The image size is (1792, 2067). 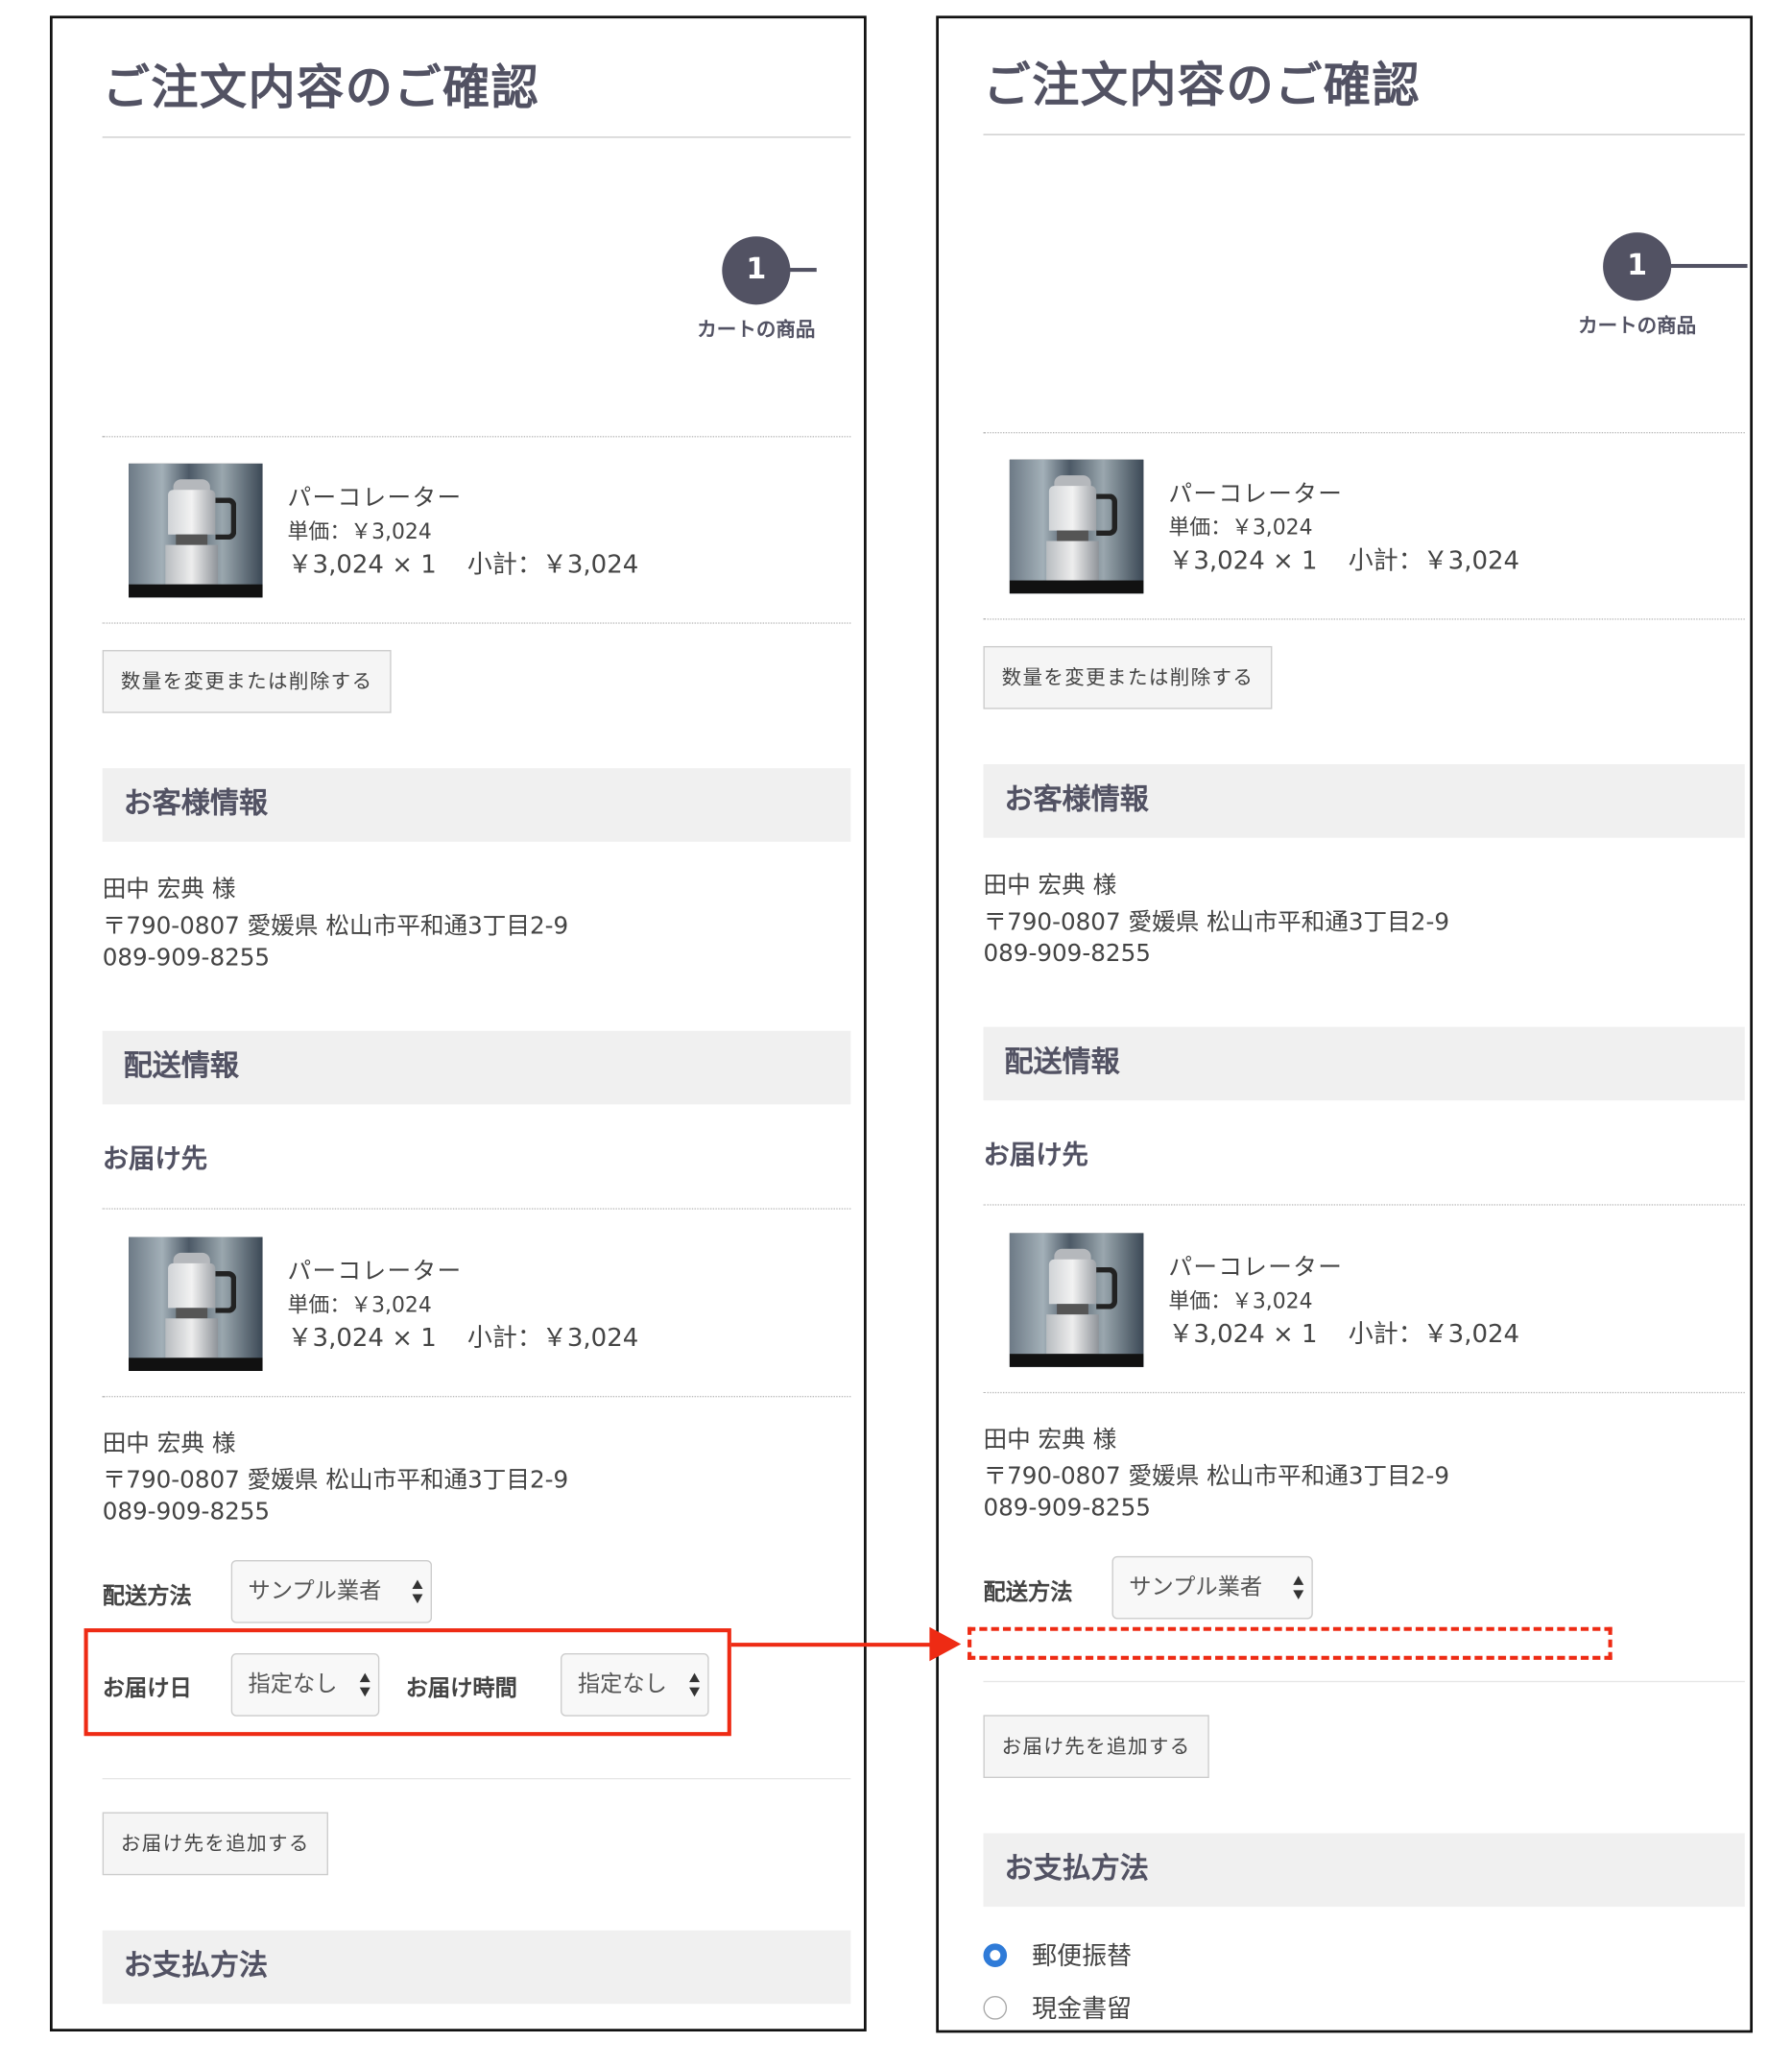 What do you see at coordinates (945, 1644) in the screenshot?
I see `arrow-right-icon` at bounding box center [945, 1644].